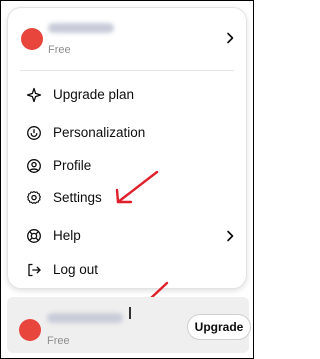  I want to click on account-row: Free, so click(127, 36).